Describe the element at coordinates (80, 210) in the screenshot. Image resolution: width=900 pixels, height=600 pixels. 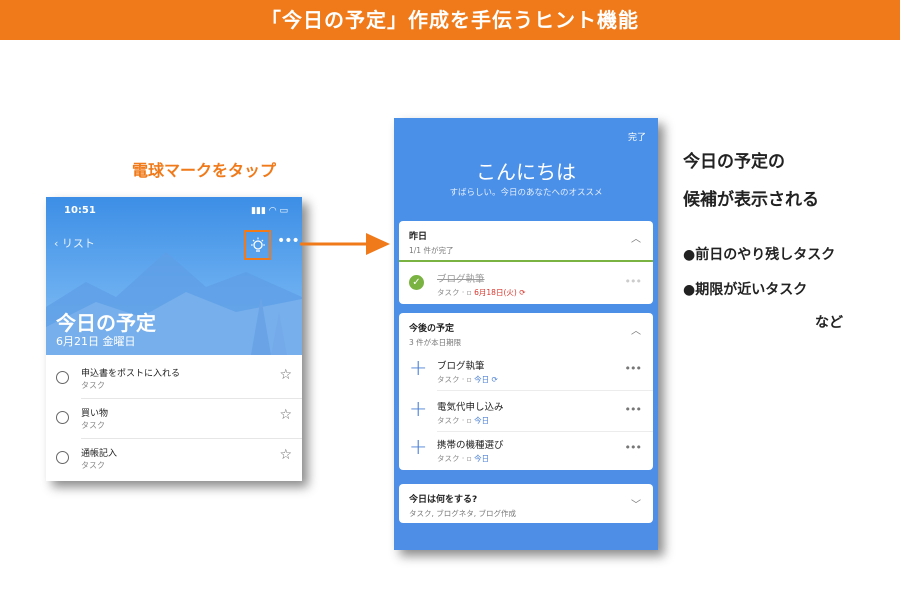
I see `status-time: 10:51` at that location.